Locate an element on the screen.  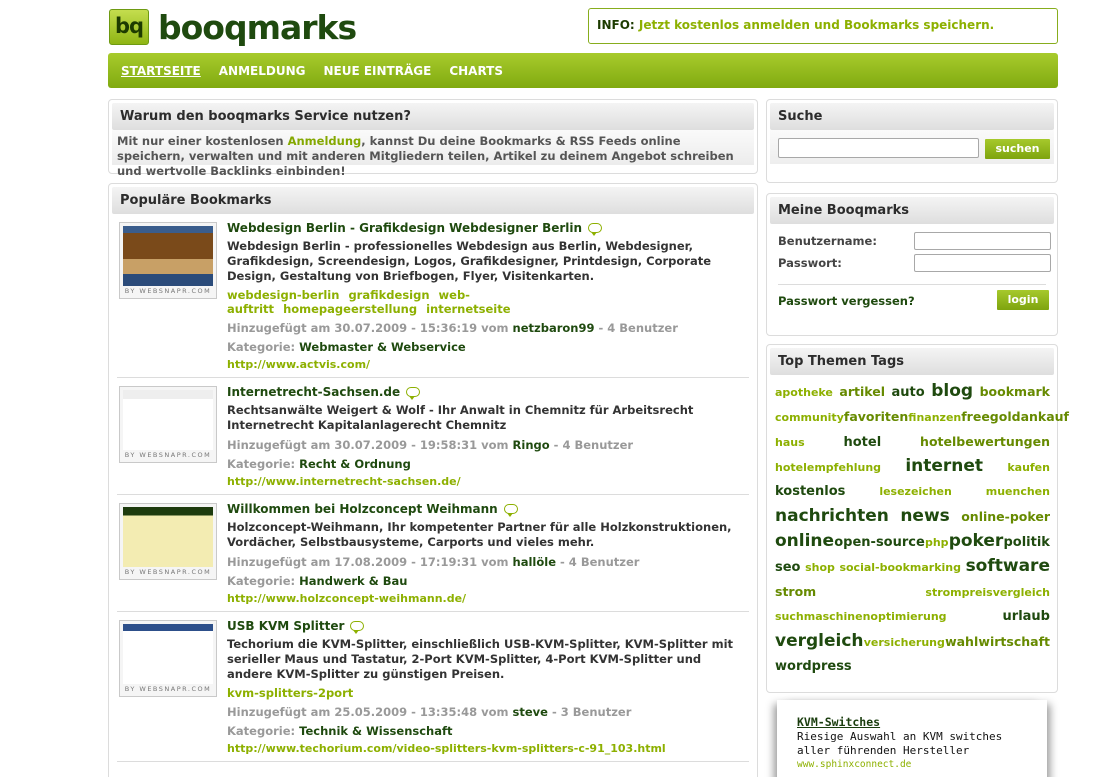
bookmark-url: http://www.actvis.com/ is located at coordinates (488, 367).